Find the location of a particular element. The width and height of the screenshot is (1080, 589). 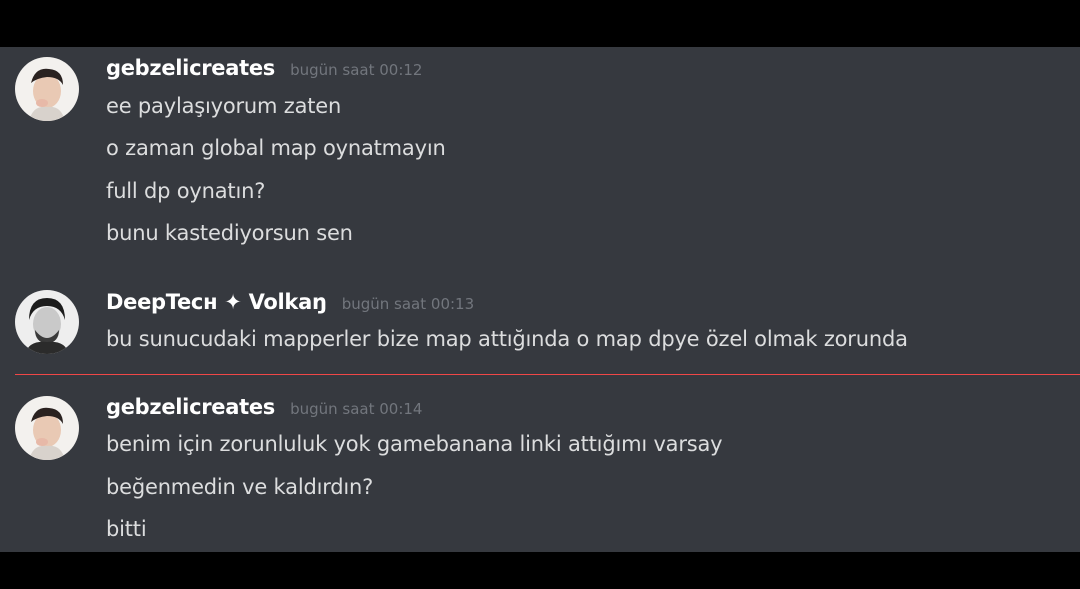

message-header: gebzelicreates bugün saat 00:12 is located at coordinates (264, 70).